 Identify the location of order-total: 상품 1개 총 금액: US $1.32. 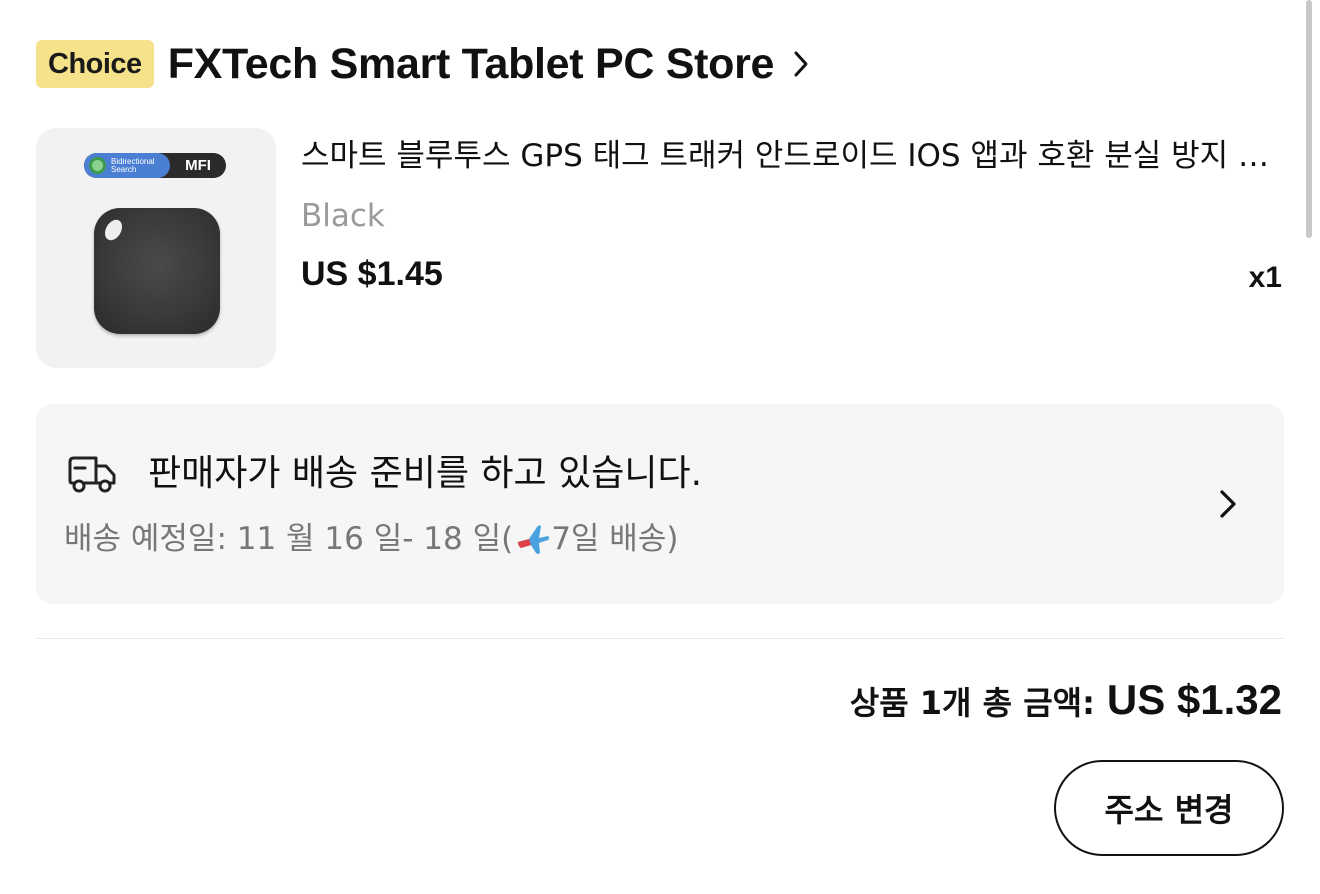
(1066, 702).